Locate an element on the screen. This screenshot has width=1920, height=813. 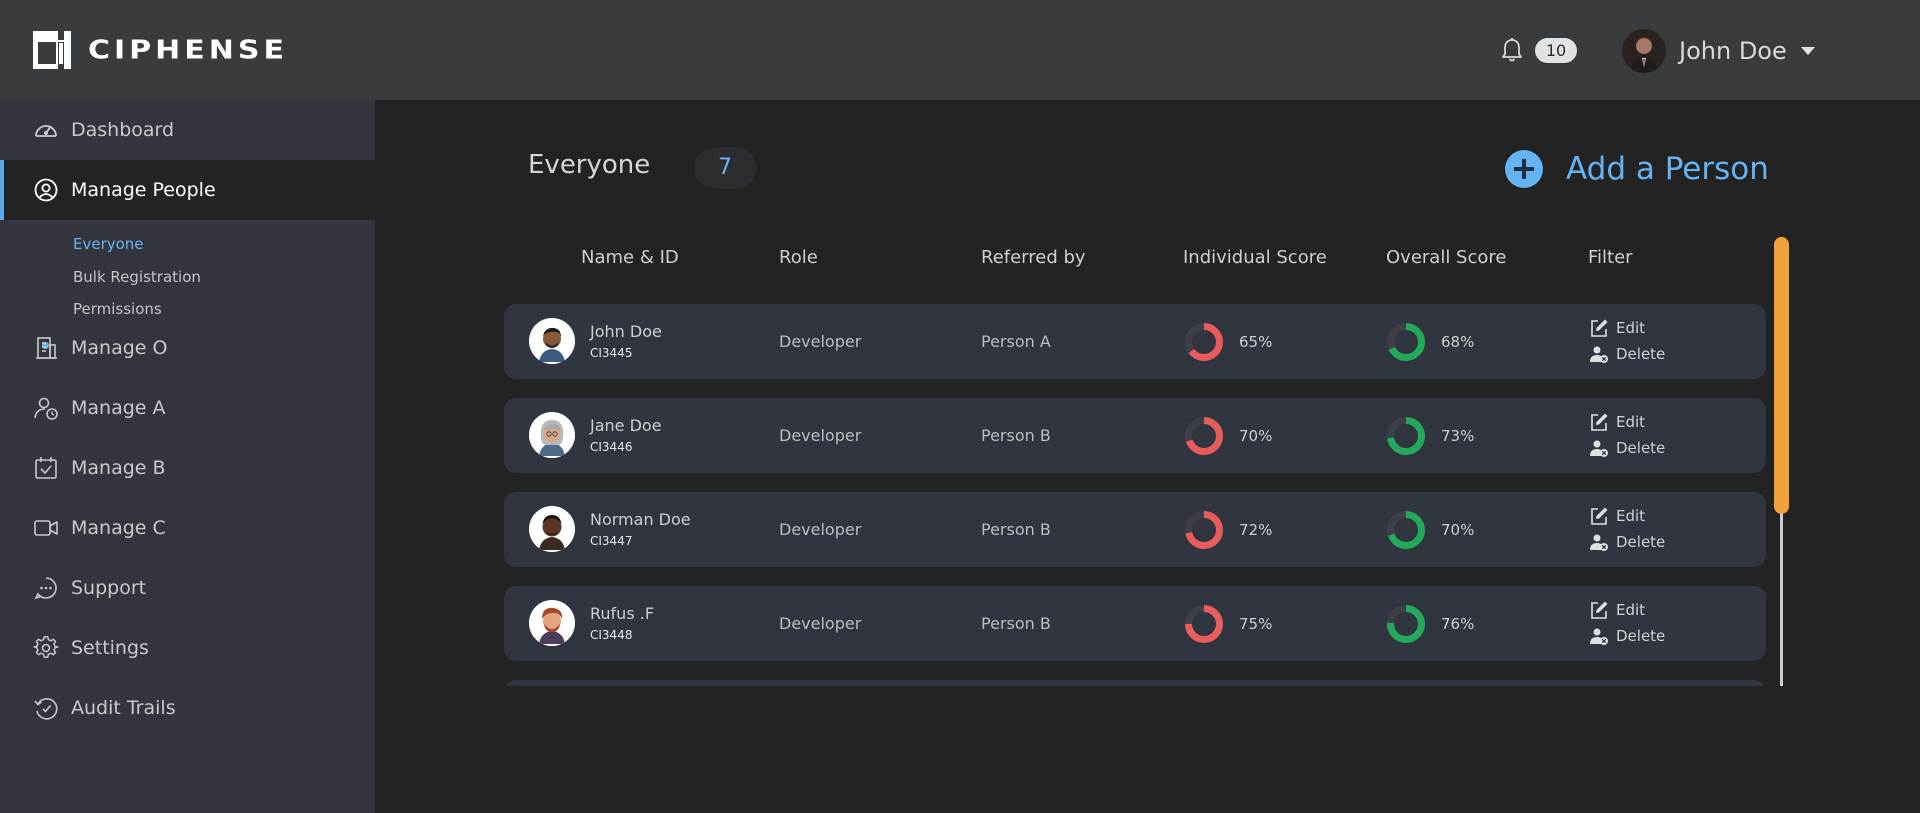
column-header-filter: Filter is located at coordinates (1610, 257).